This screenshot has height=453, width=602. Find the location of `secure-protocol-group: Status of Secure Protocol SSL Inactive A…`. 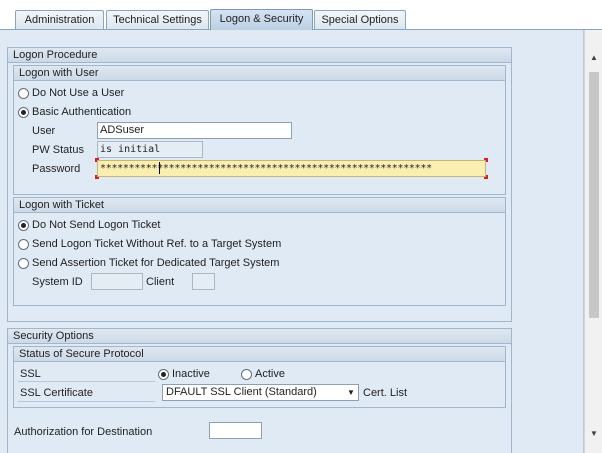

secure-protocol-group: Status of Secure Protocol SSL Inactive A… is located at coordinates (259, 377).